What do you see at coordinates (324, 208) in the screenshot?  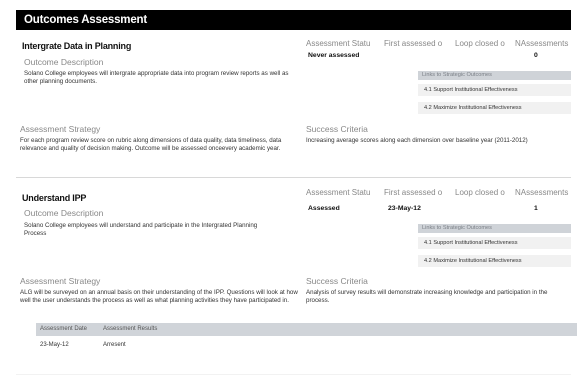 I see `assessment-status: Assessed` at bounding box center [324, 208].